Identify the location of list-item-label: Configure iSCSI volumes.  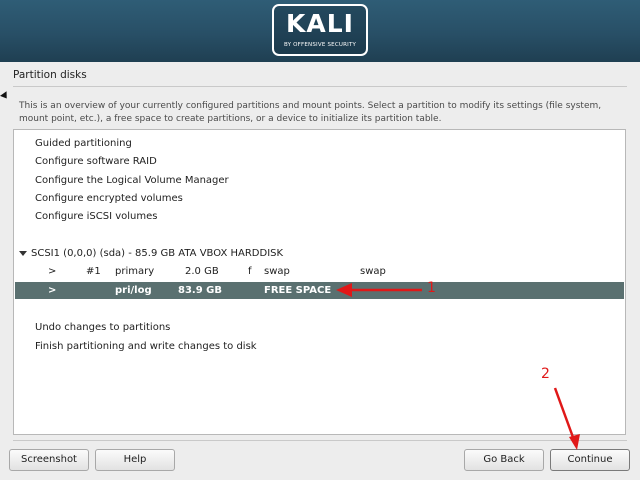
(96, 216).